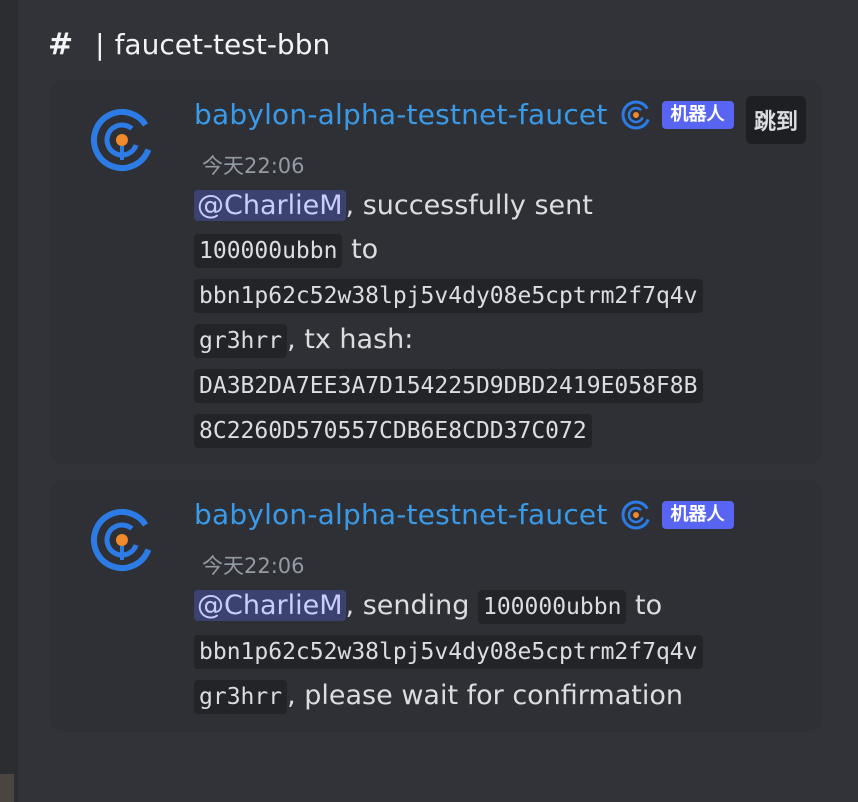  What do you see at coordinates (61, 44) in the screenshot?
I see `channel-hash-icon: #` at bounding box center [61, 44].